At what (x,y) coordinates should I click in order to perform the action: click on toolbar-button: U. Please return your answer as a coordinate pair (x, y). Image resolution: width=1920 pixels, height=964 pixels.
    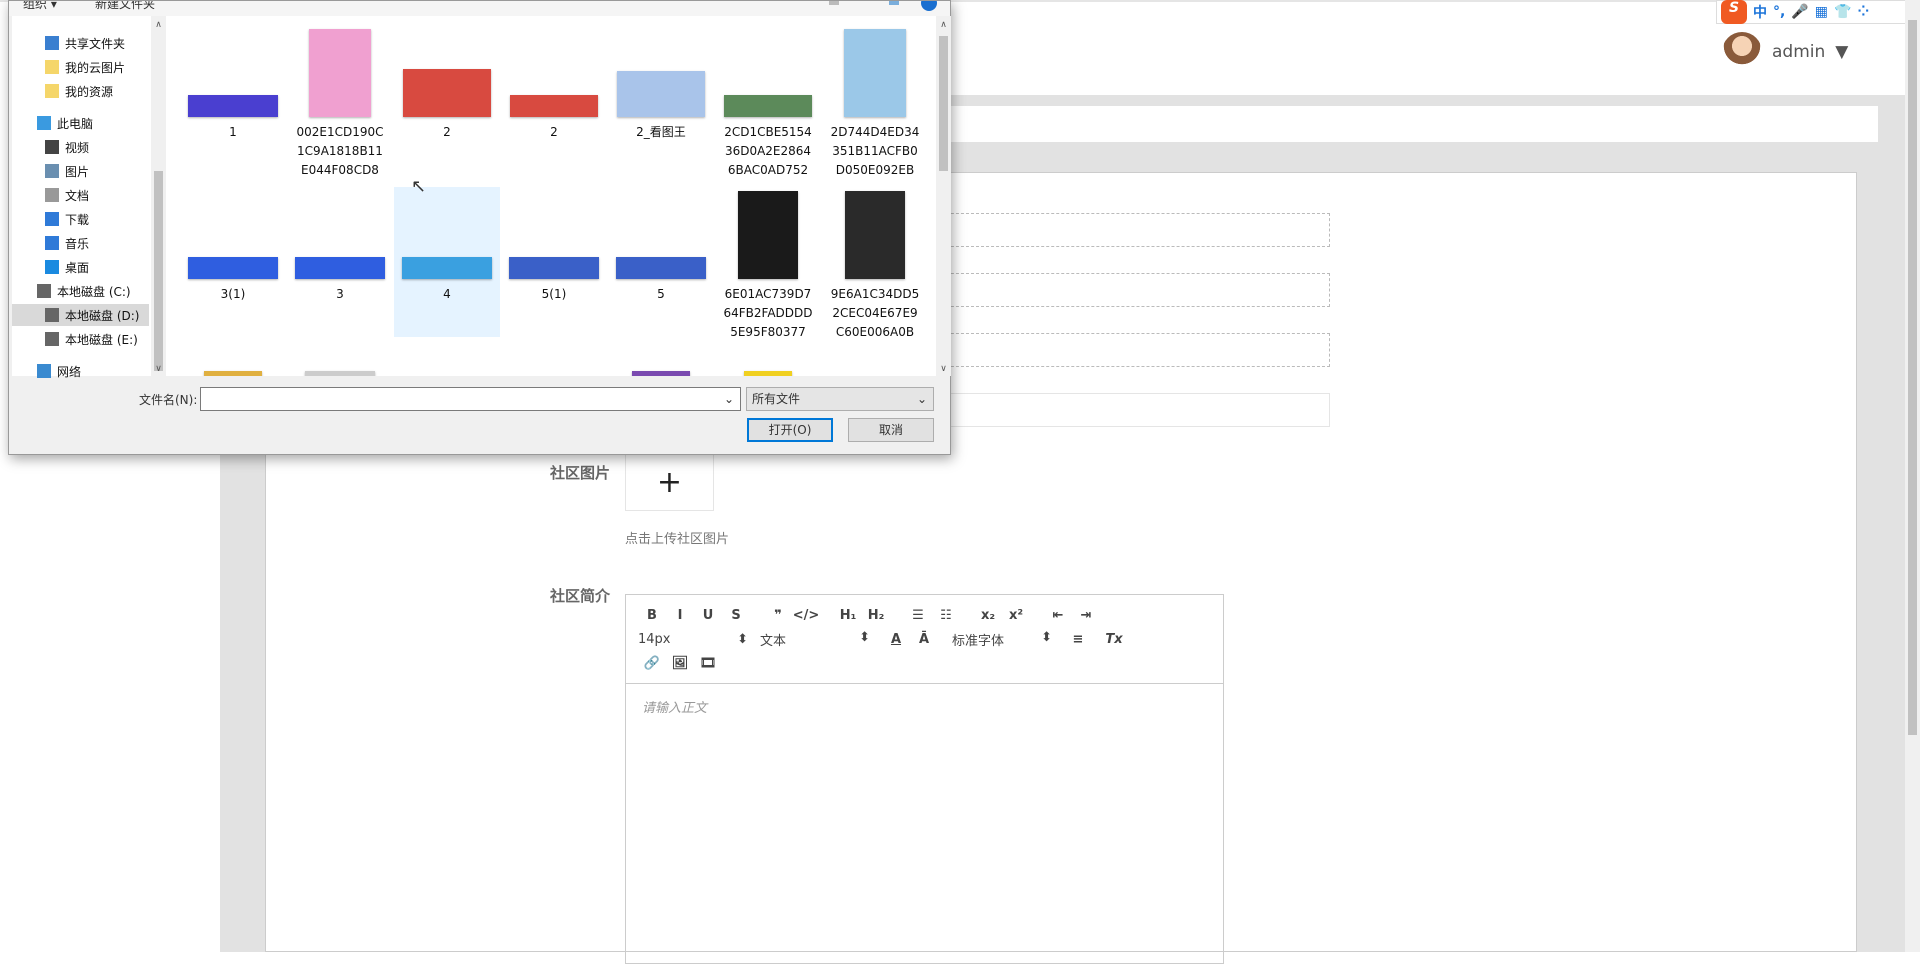
    Looking at the image, I should click on (708, 615).